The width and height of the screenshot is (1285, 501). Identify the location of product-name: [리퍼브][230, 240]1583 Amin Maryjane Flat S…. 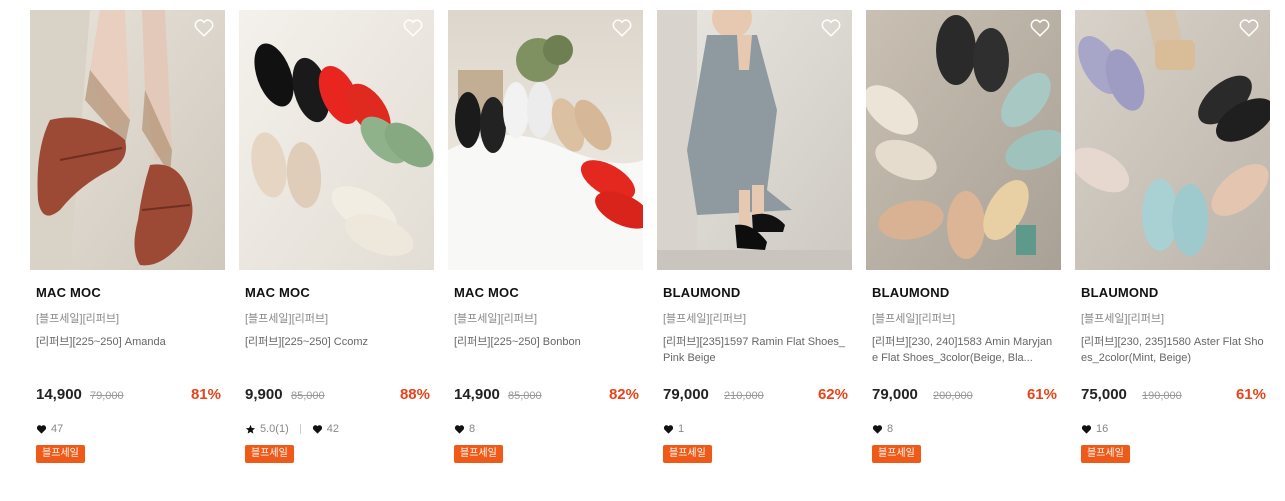
(964, 351).